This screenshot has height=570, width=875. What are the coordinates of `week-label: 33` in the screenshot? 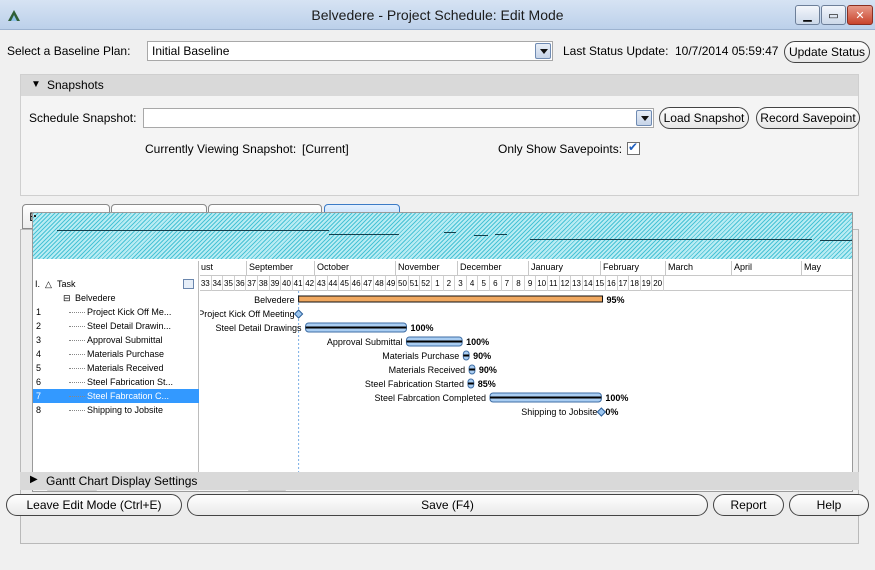 It's located at (206, 283).